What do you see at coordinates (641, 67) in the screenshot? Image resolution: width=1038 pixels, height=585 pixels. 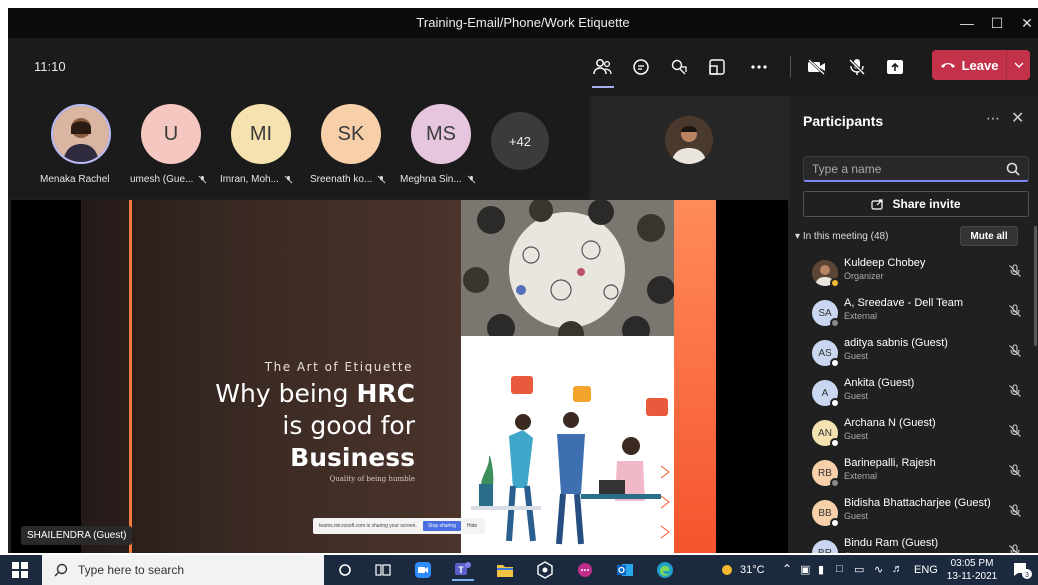 I see `chat-icon` at bounding box center [641, 67].